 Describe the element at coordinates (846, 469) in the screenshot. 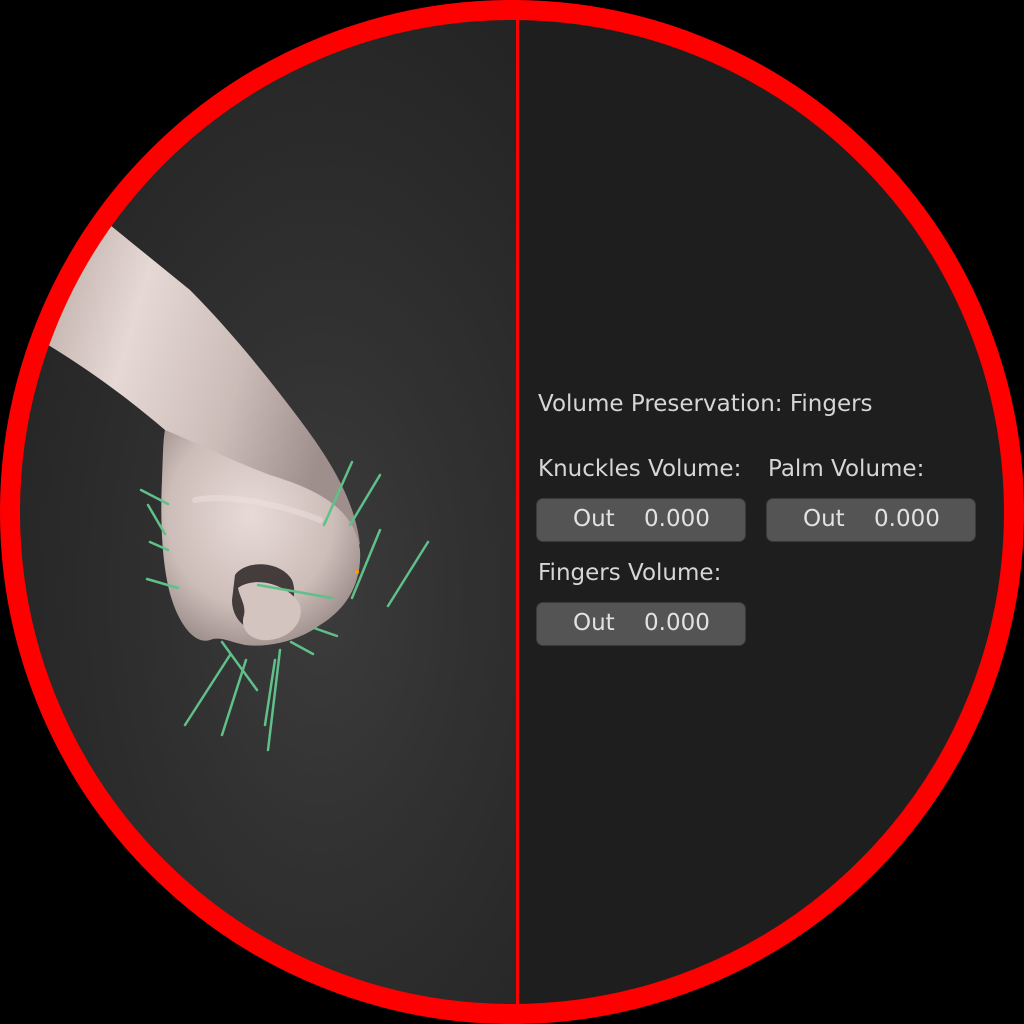

I see `palm-volume-label: Palm Volume:` at that location.